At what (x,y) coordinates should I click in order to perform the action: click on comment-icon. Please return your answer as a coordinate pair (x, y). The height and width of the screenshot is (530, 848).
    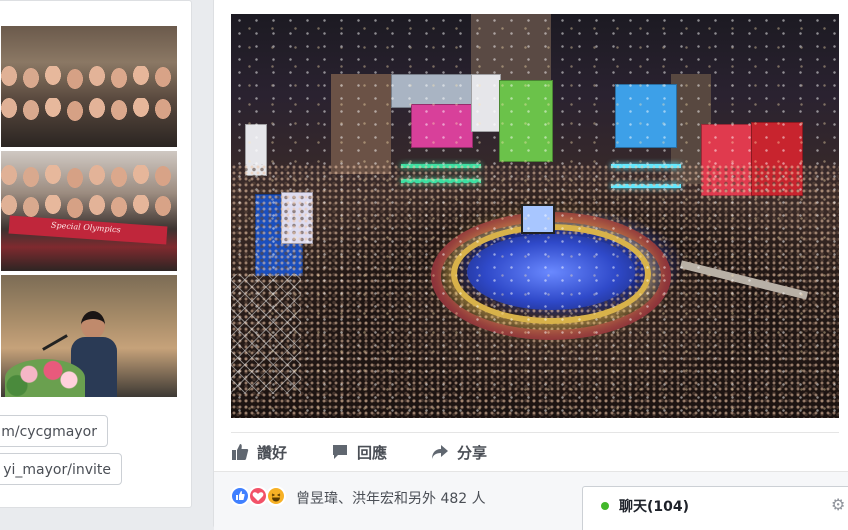
    Looking at the image, I should click on (340, 452).